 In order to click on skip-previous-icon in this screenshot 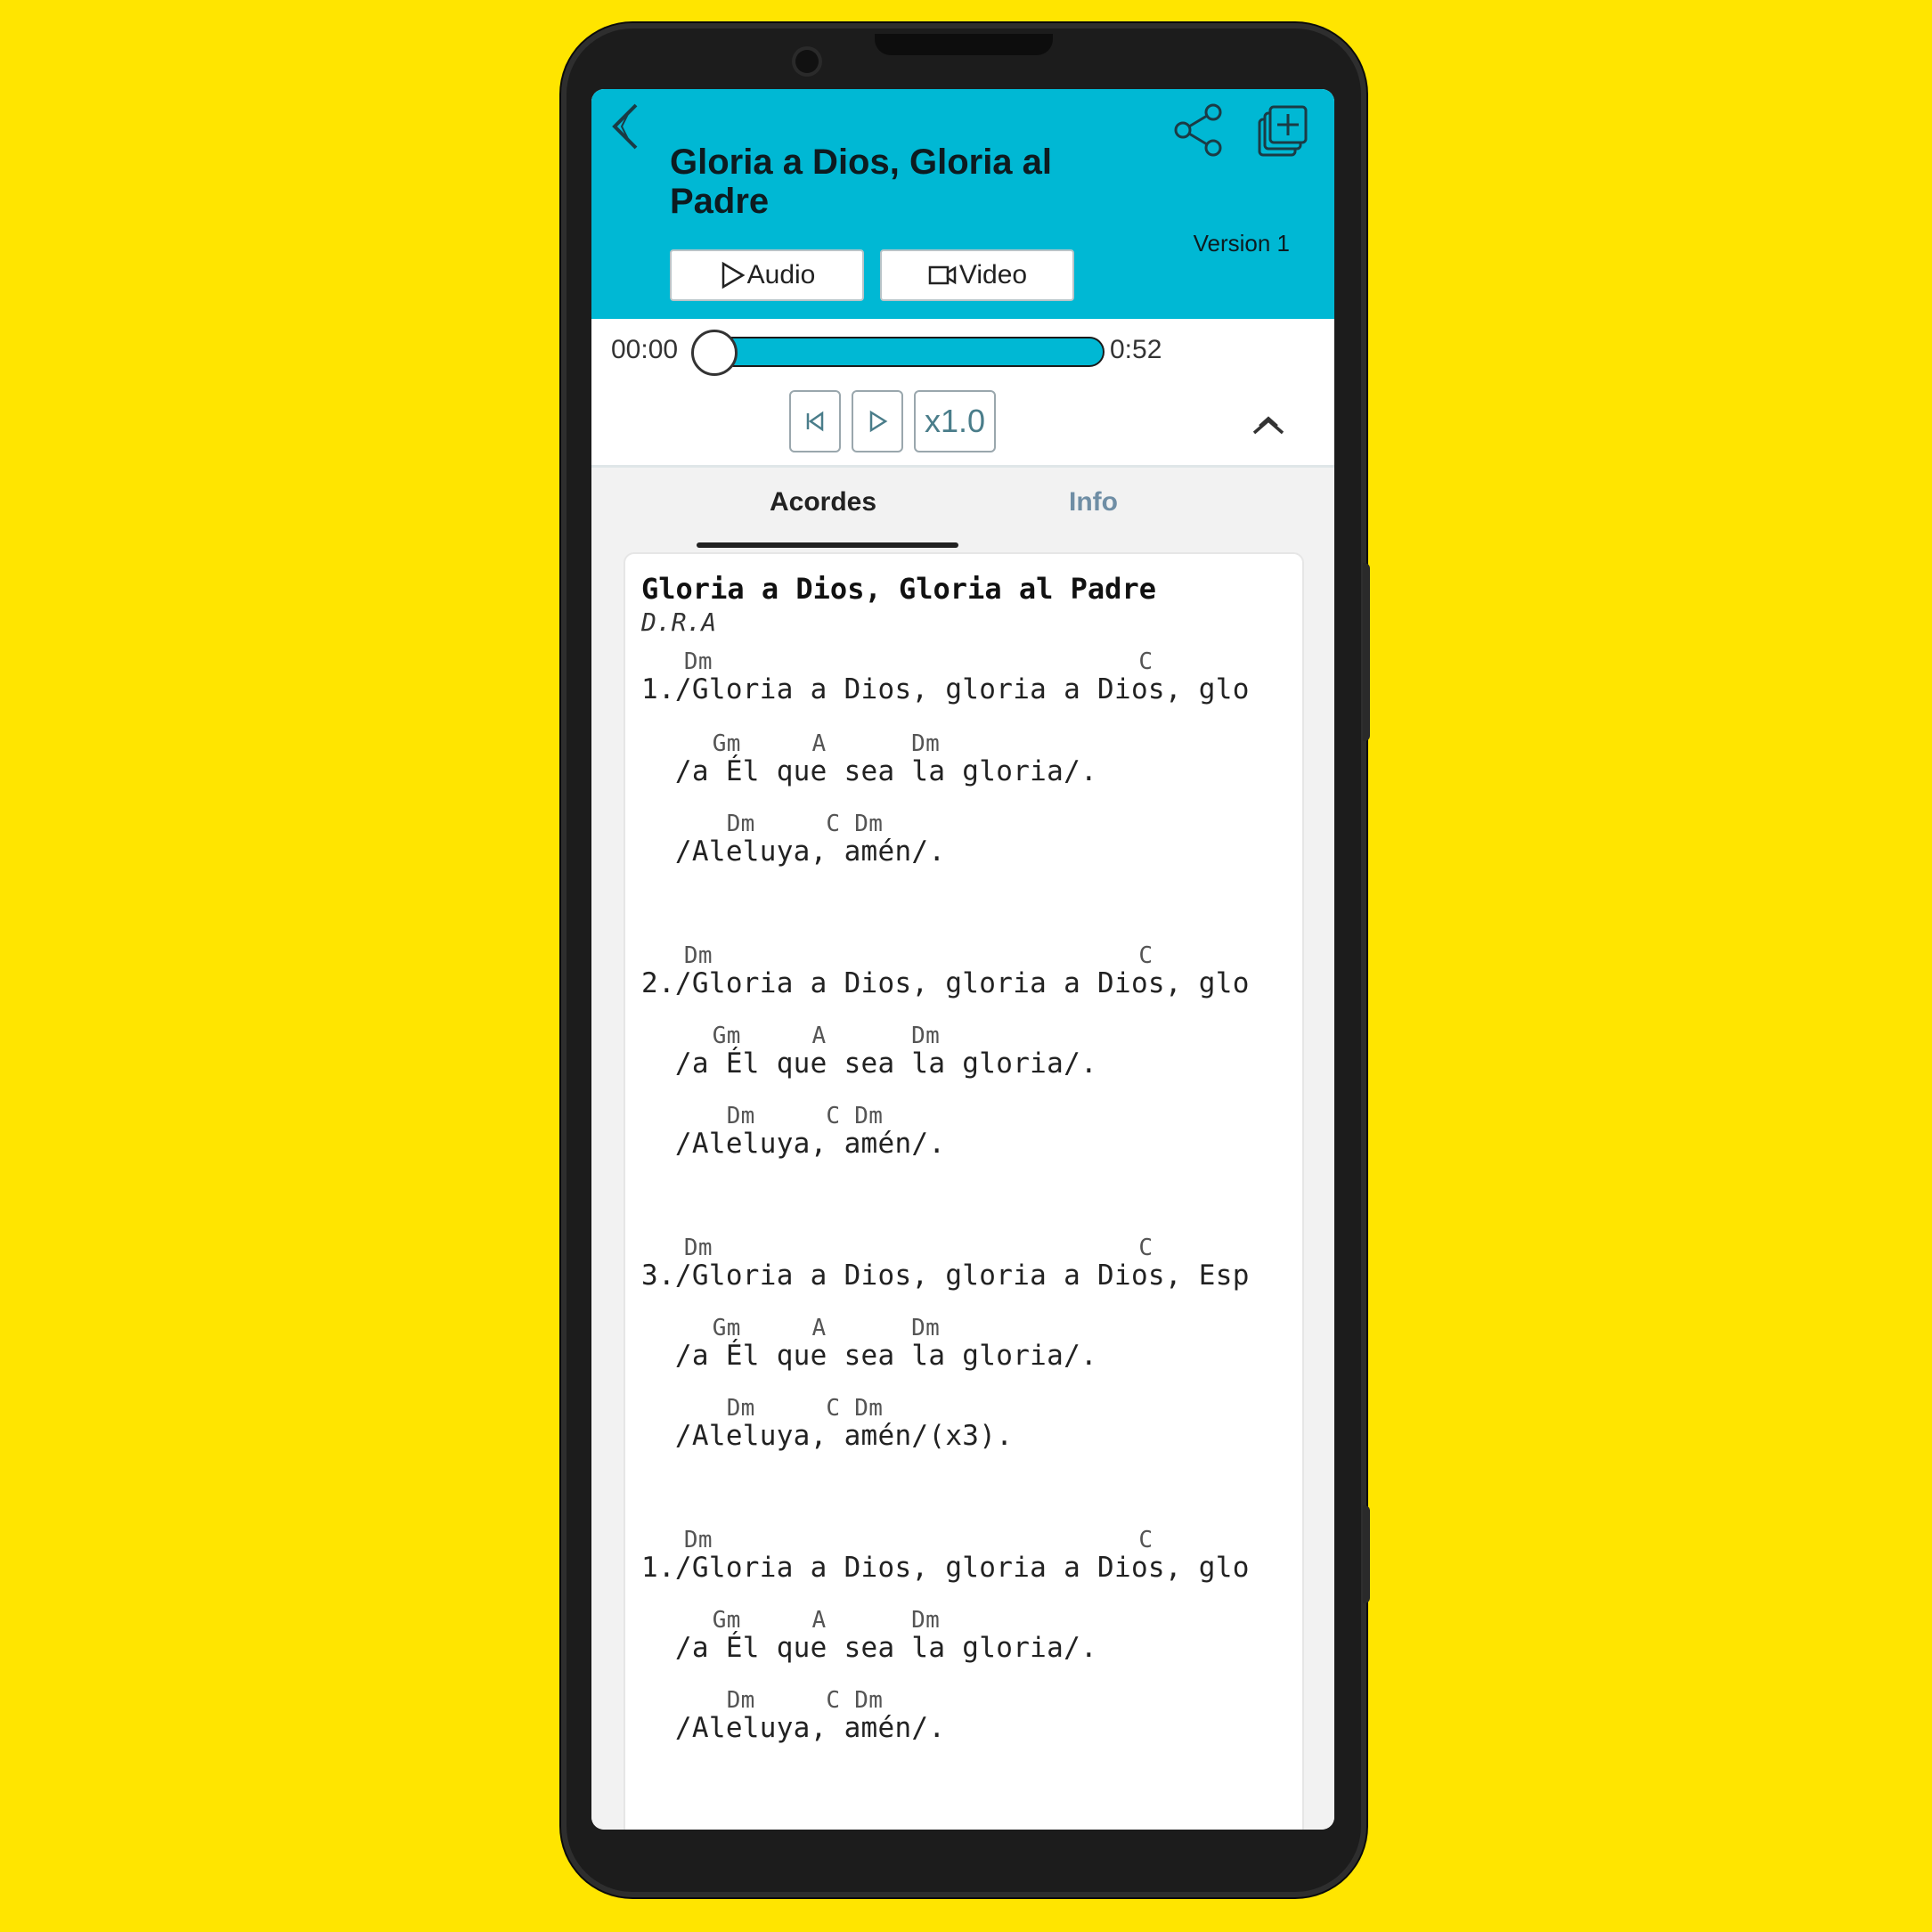, I will do `click(815, 422)`.